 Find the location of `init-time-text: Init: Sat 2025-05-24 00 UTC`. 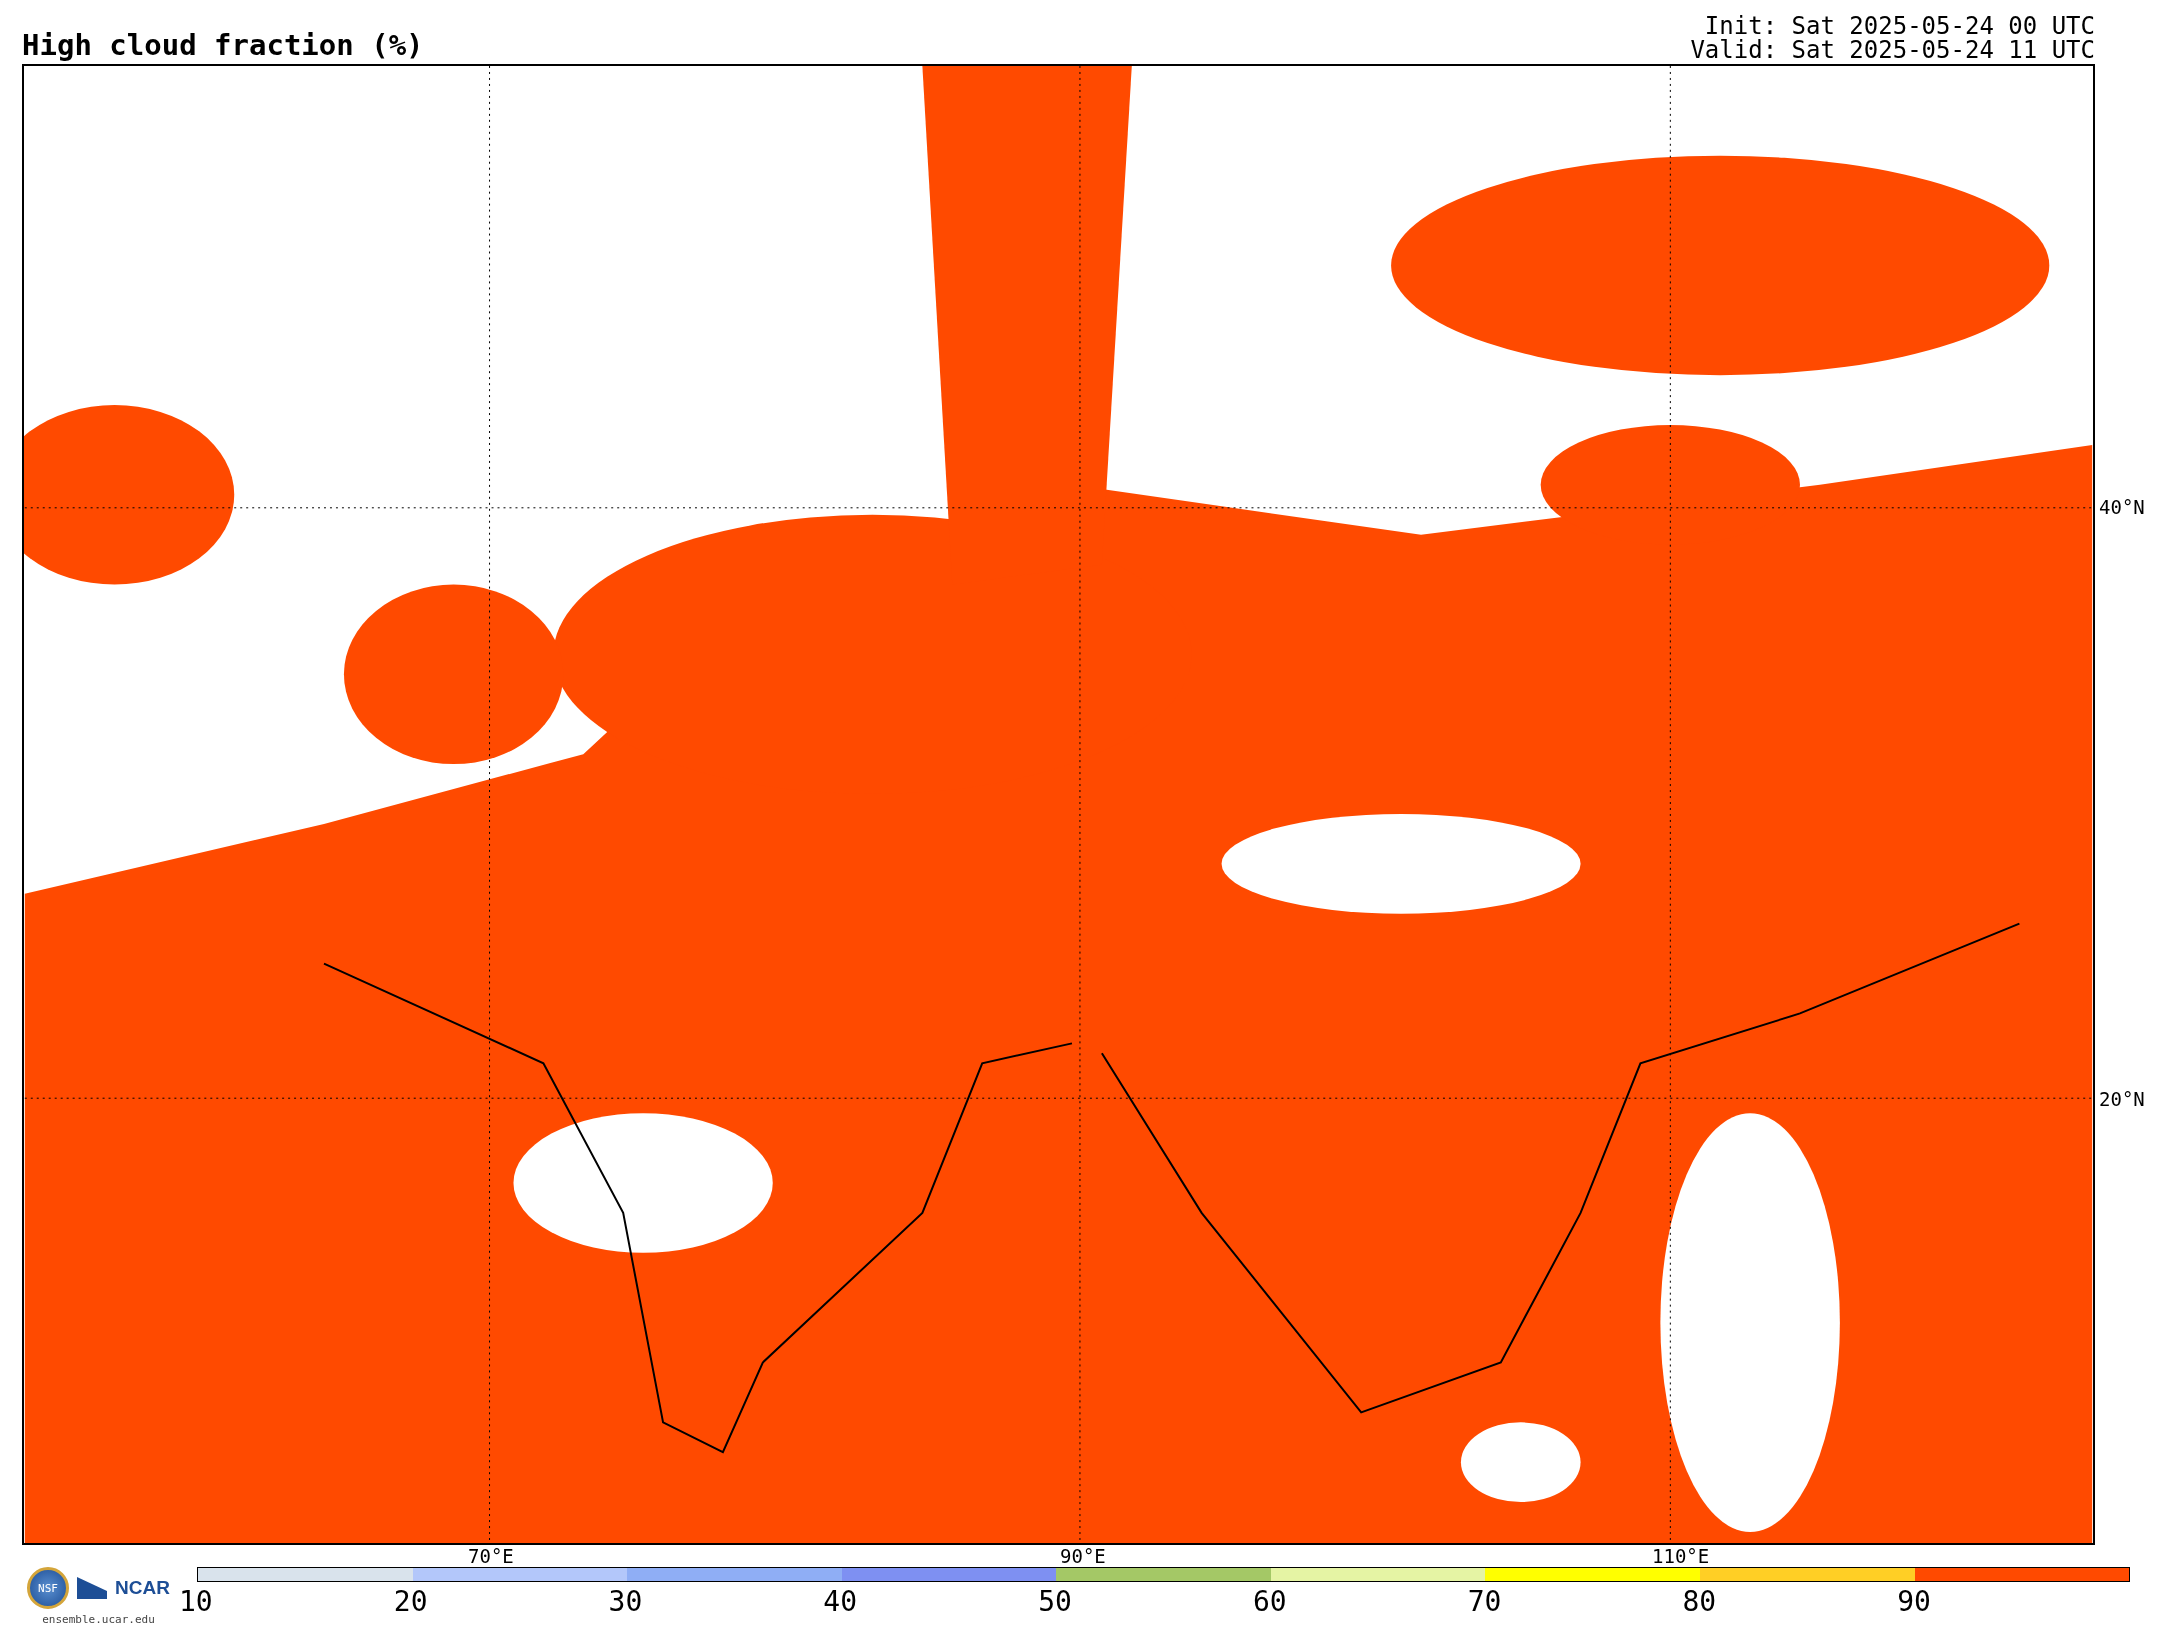

init-time-text: Init: Sat 2025-05-24 00 UTC is located at coordinates (1899, 26).